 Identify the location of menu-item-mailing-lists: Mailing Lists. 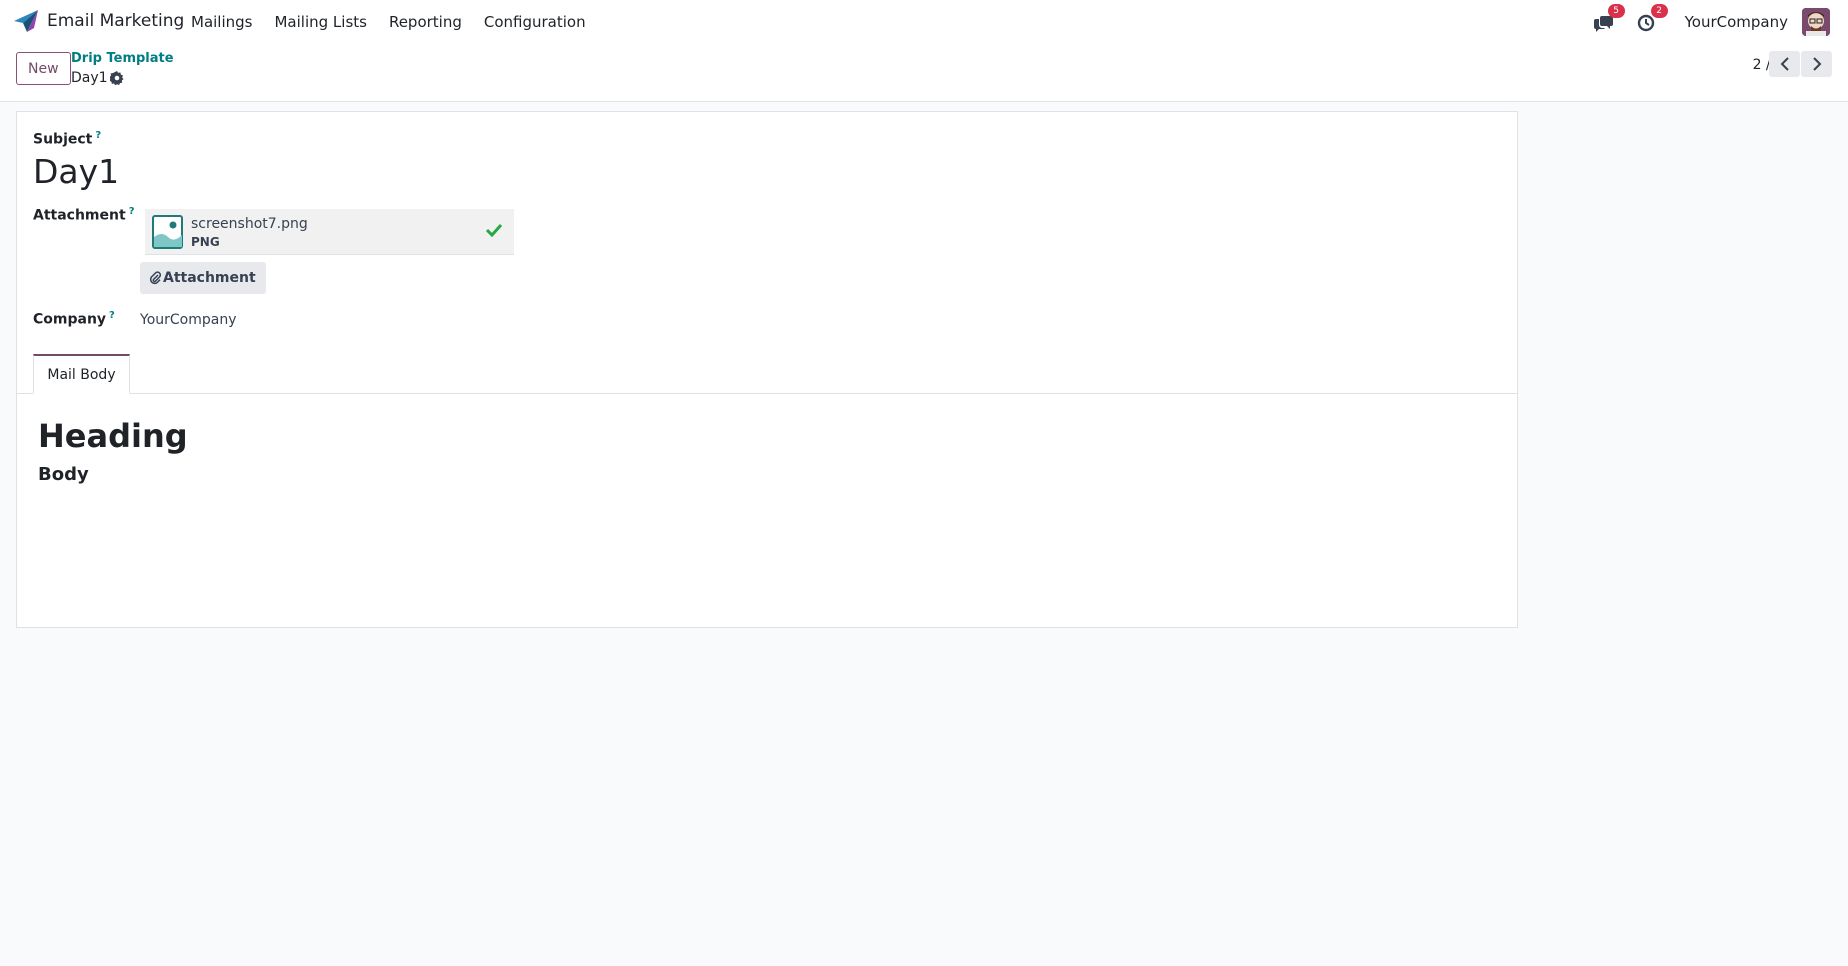
(320, 22).